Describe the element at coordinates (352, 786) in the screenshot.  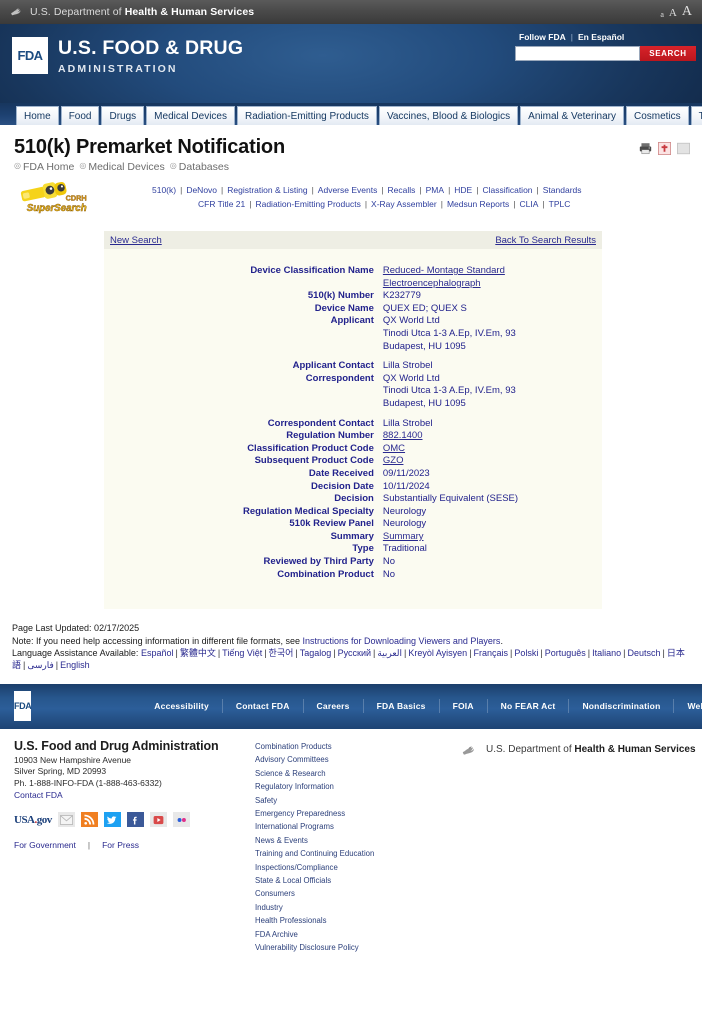
I see `footer-link-regulatory-information: Regulatory Information` at that location.